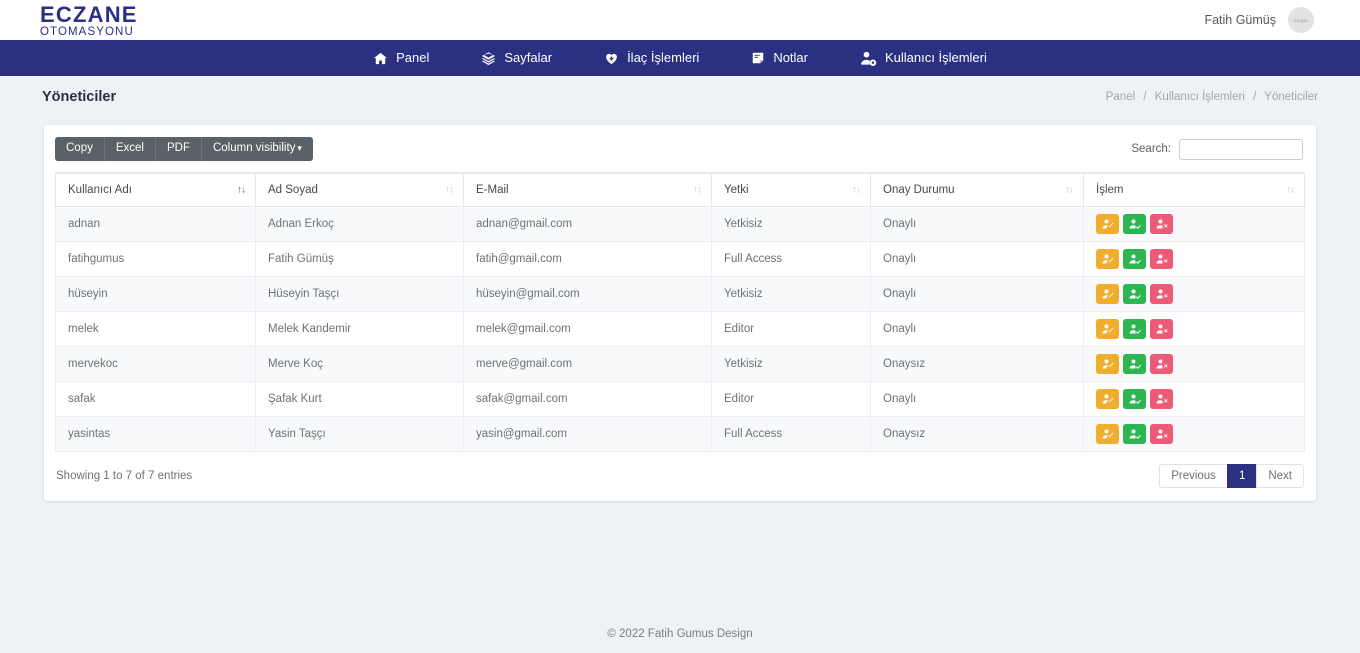 The height and width of the screenshot is (653, 1360). What do you see at coordinates (155, 189) in the screenshot?
I see `column-header-username: Kullanıcı Adı ↑↓` at bounding box center [155, 189].